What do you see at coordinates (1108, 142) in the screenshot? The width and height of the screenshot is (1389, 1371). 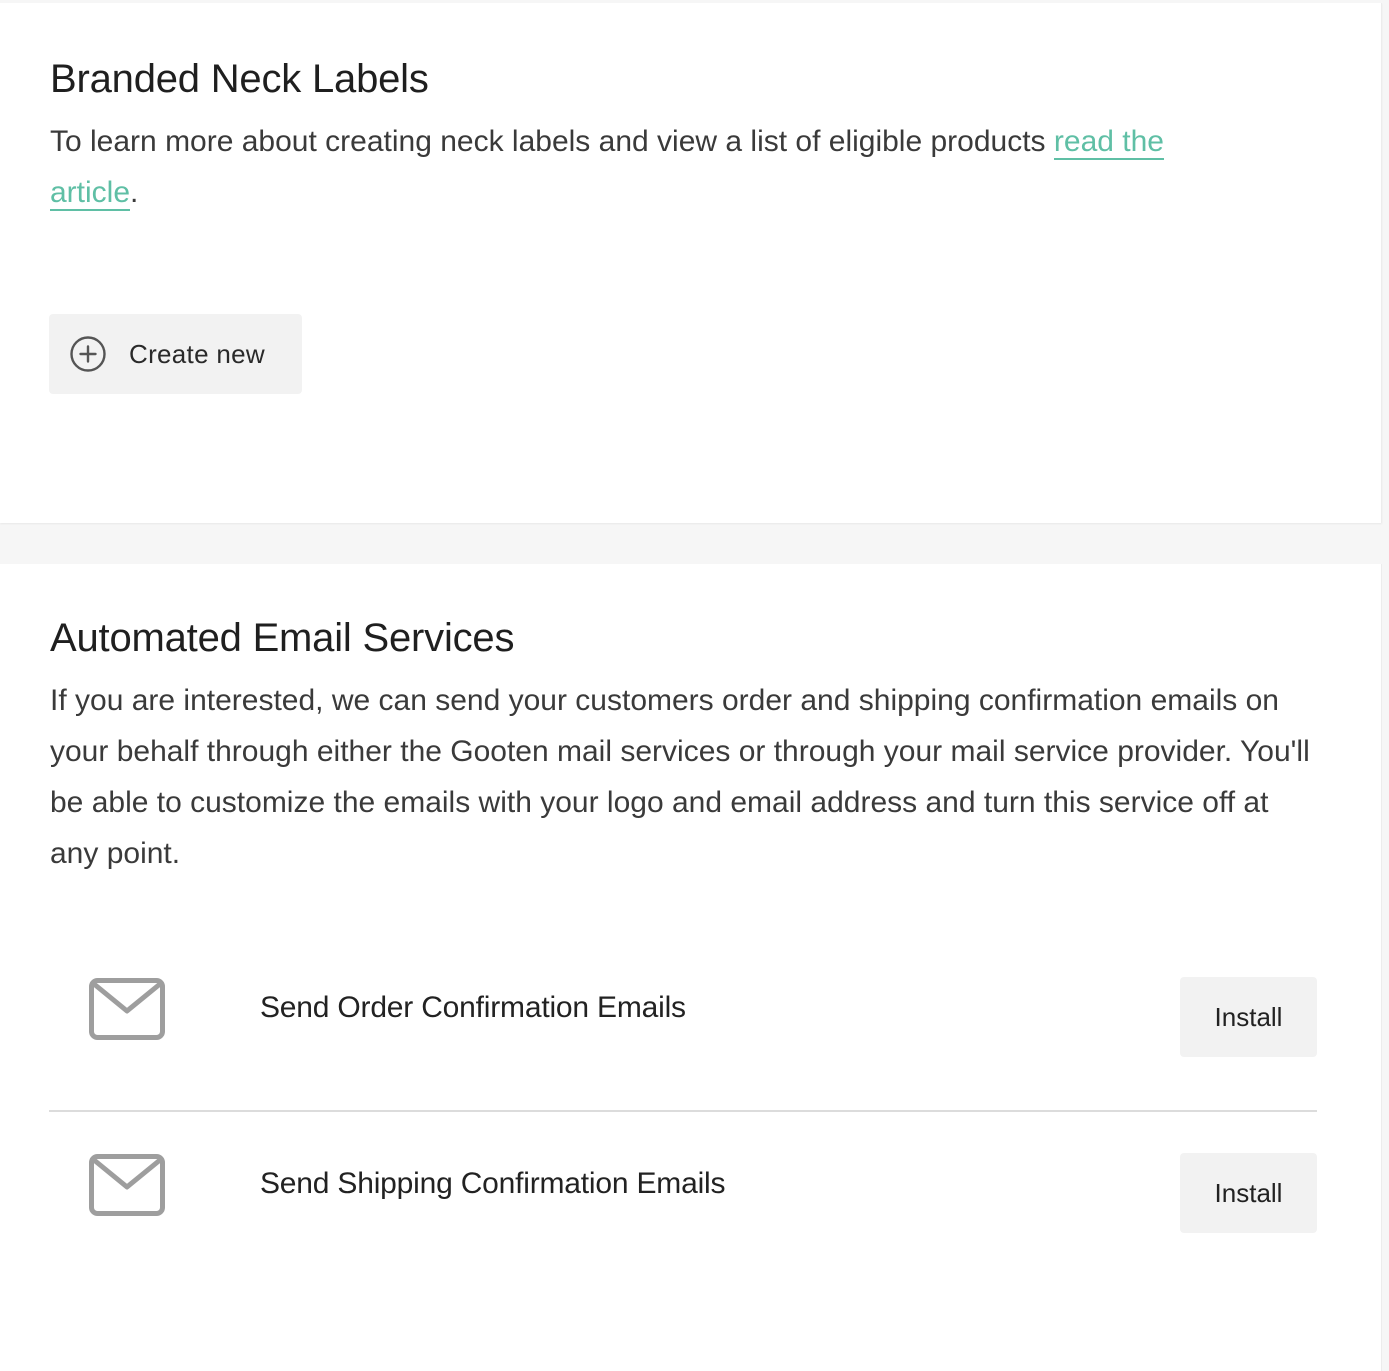 I see `read-article-link-part-1: read the` at bounding box center [1108, 142].